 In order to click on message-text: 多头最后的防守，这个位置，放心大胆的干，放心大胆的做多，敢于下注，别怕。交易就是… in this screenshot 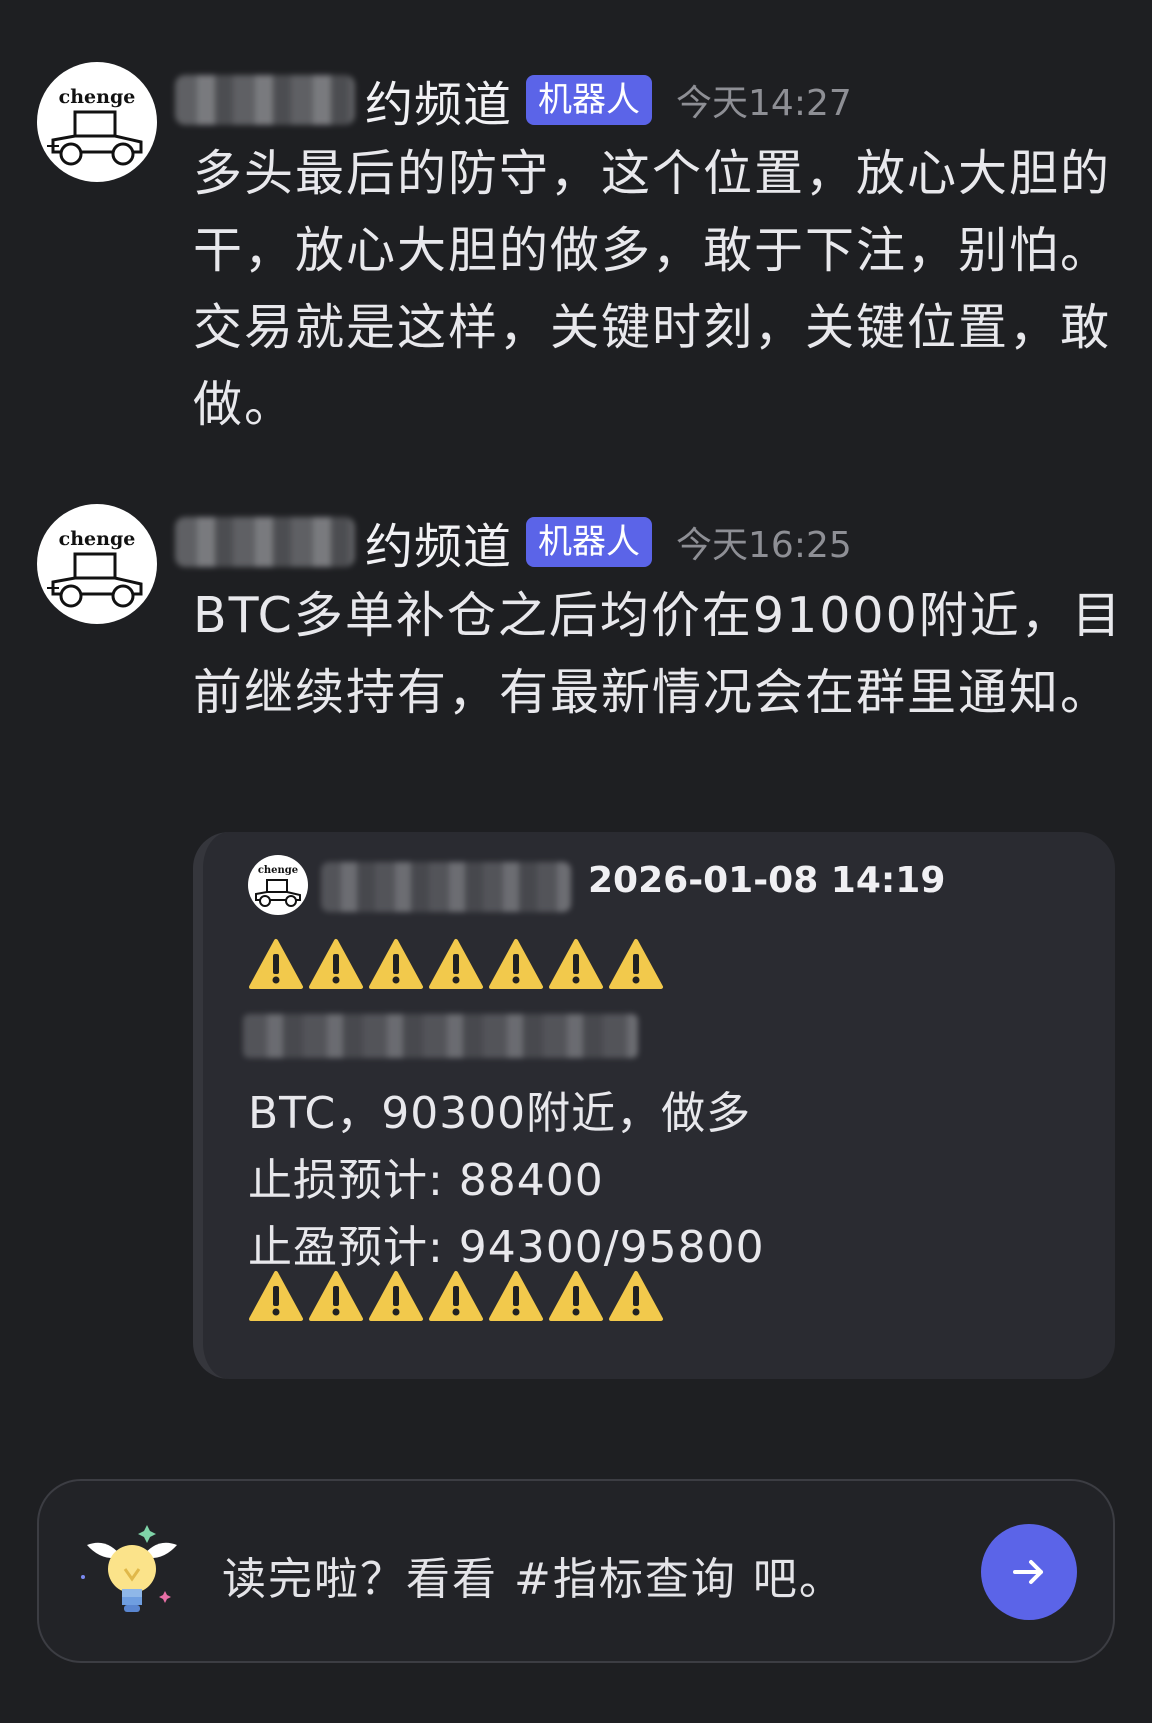, I will do `click(652, 289)`.